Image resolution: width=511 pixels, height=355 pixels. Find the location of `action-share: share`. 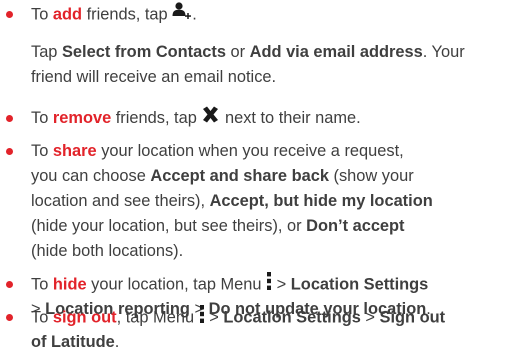

action-share: share is located at coordinates (74, 151).